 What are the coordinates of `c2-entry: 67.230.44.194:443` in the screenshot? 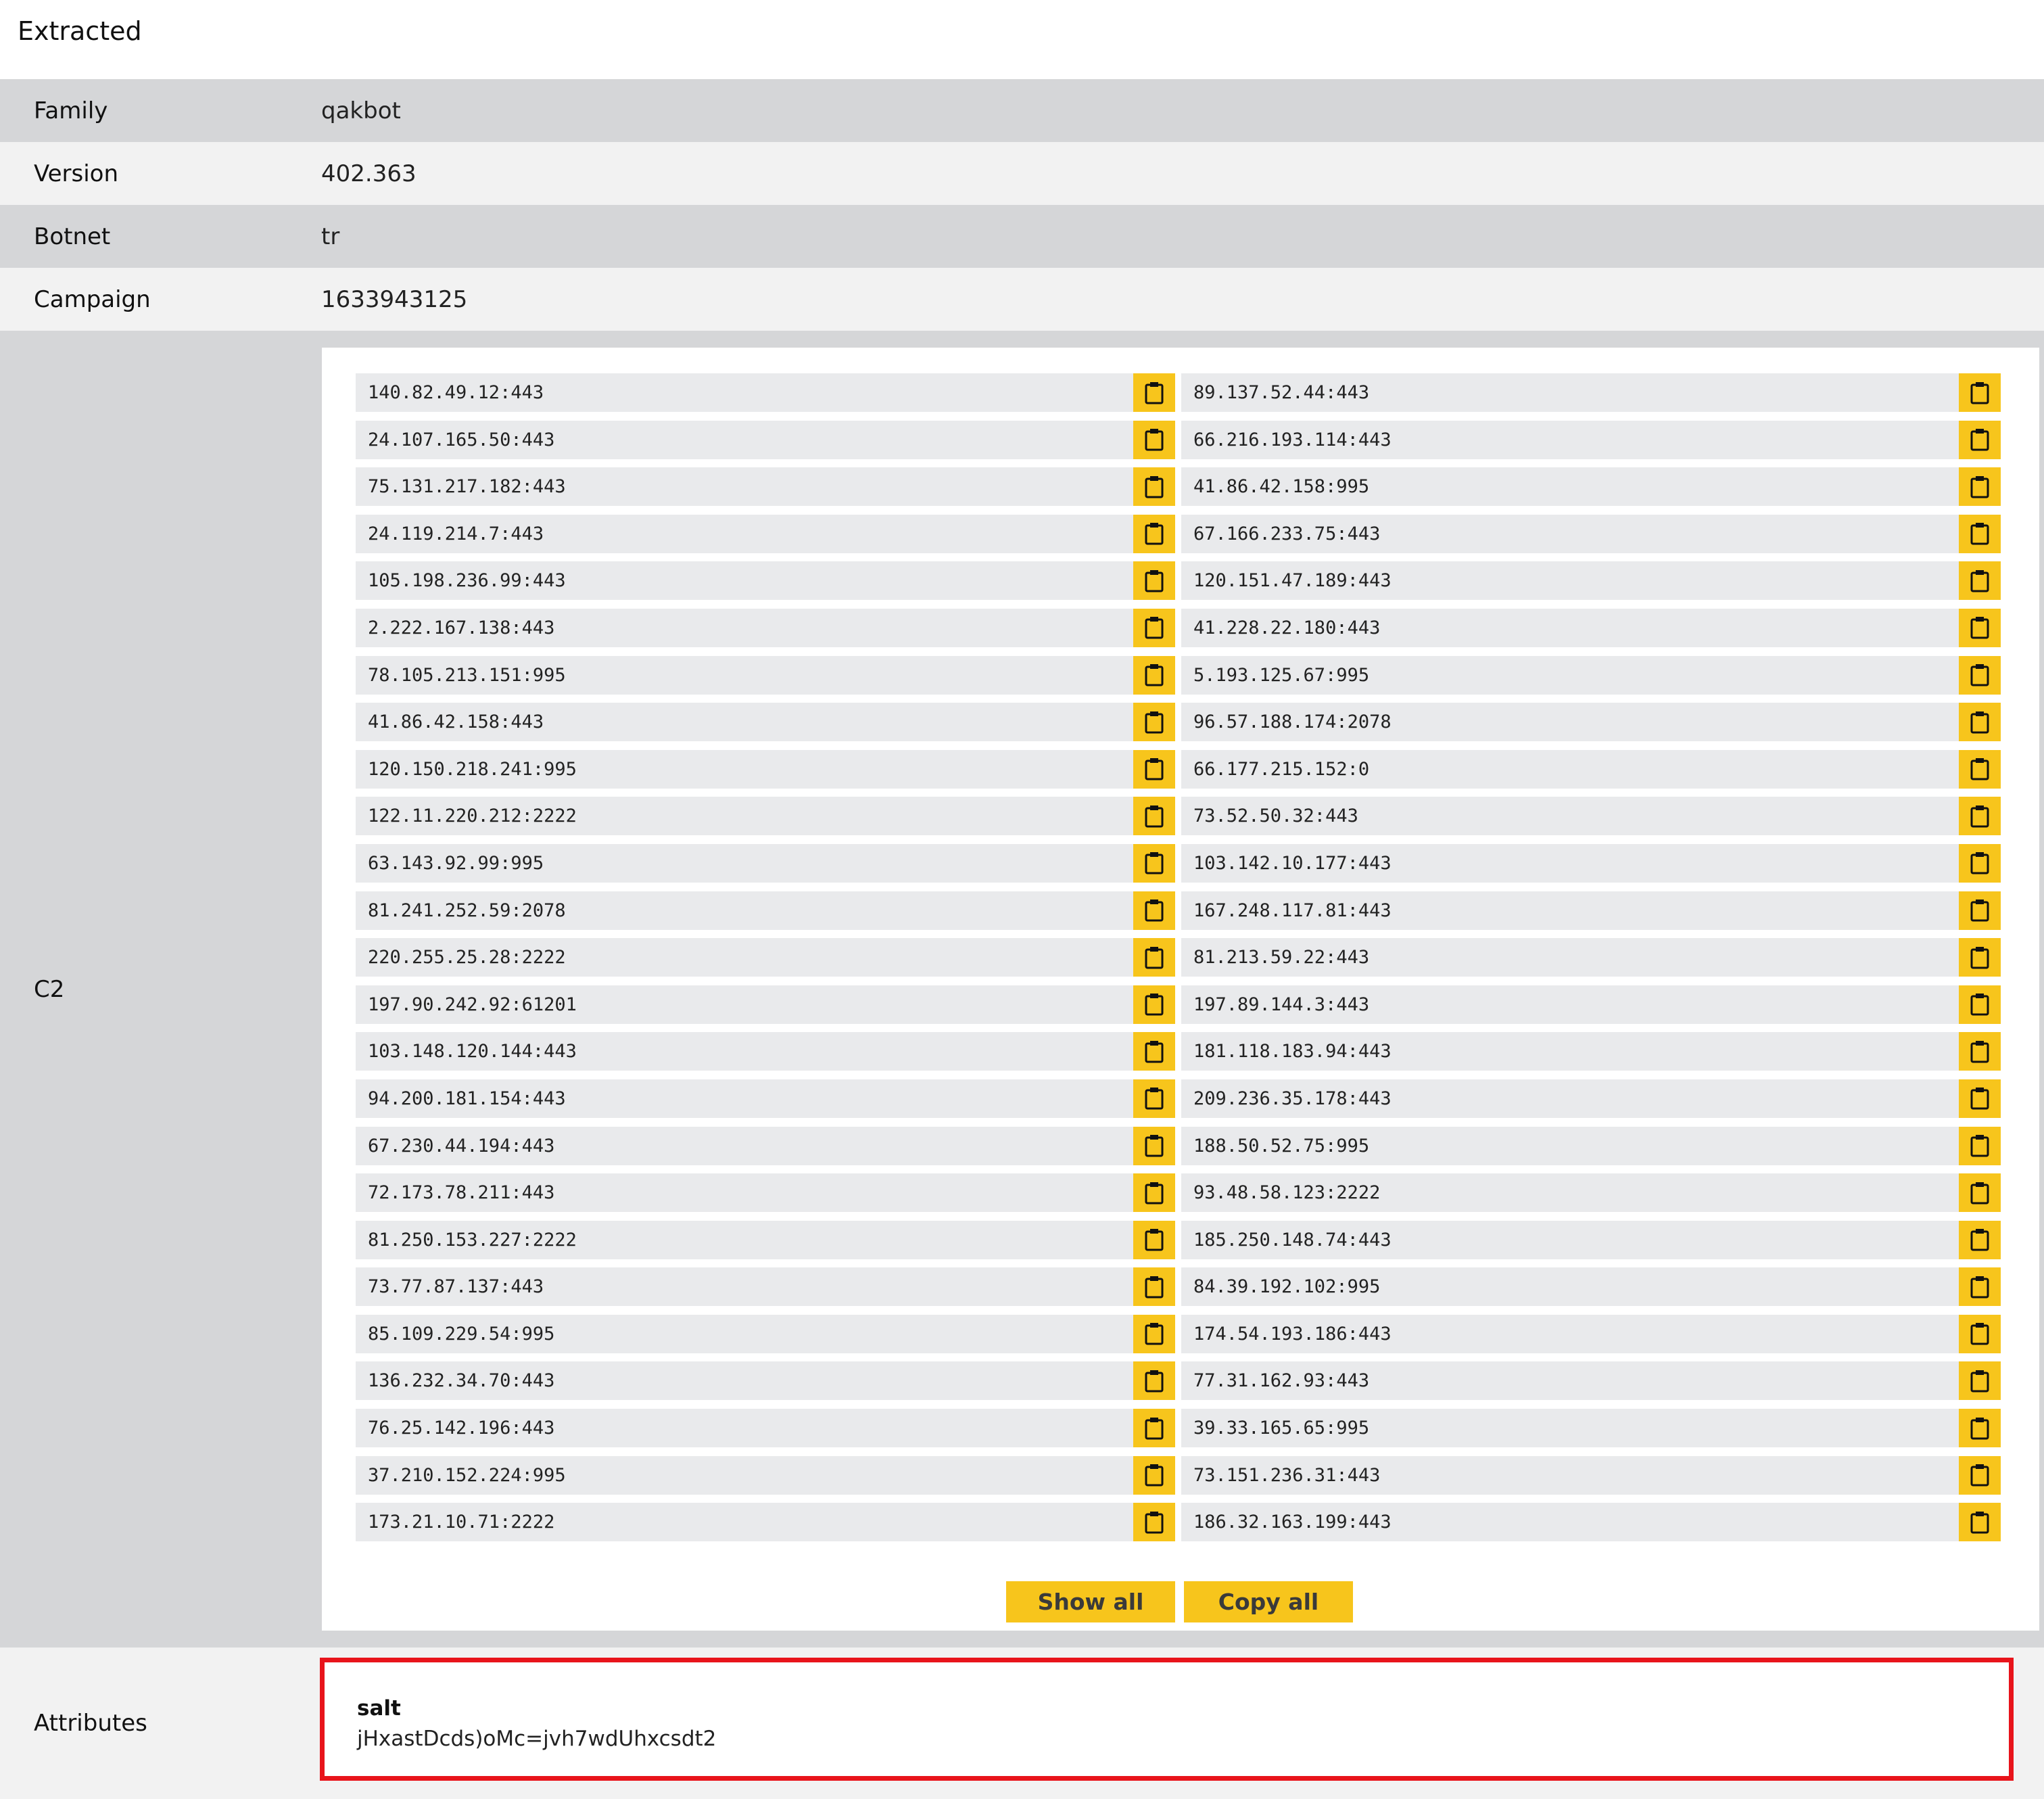 It's located at (765, 1145).